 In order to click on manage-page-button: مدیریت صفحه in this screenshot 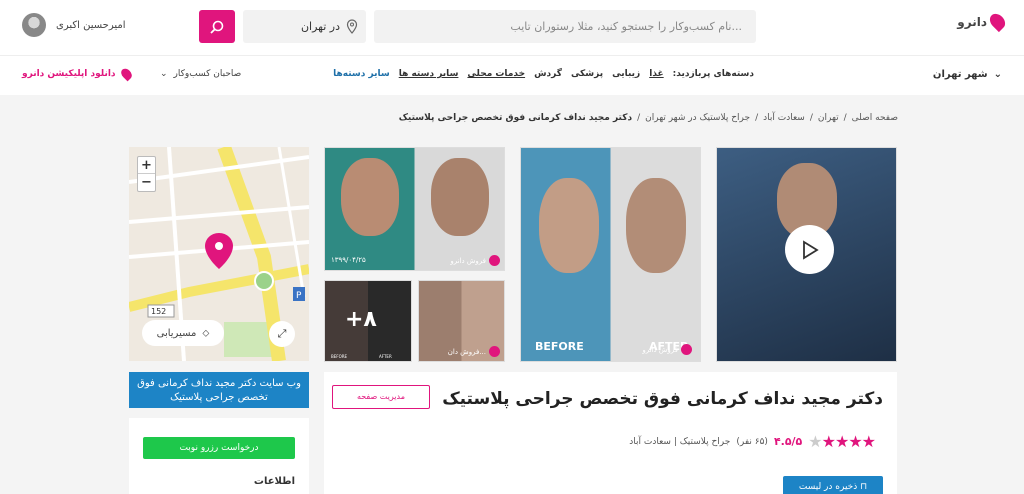, I will do `click(381, 397)`.